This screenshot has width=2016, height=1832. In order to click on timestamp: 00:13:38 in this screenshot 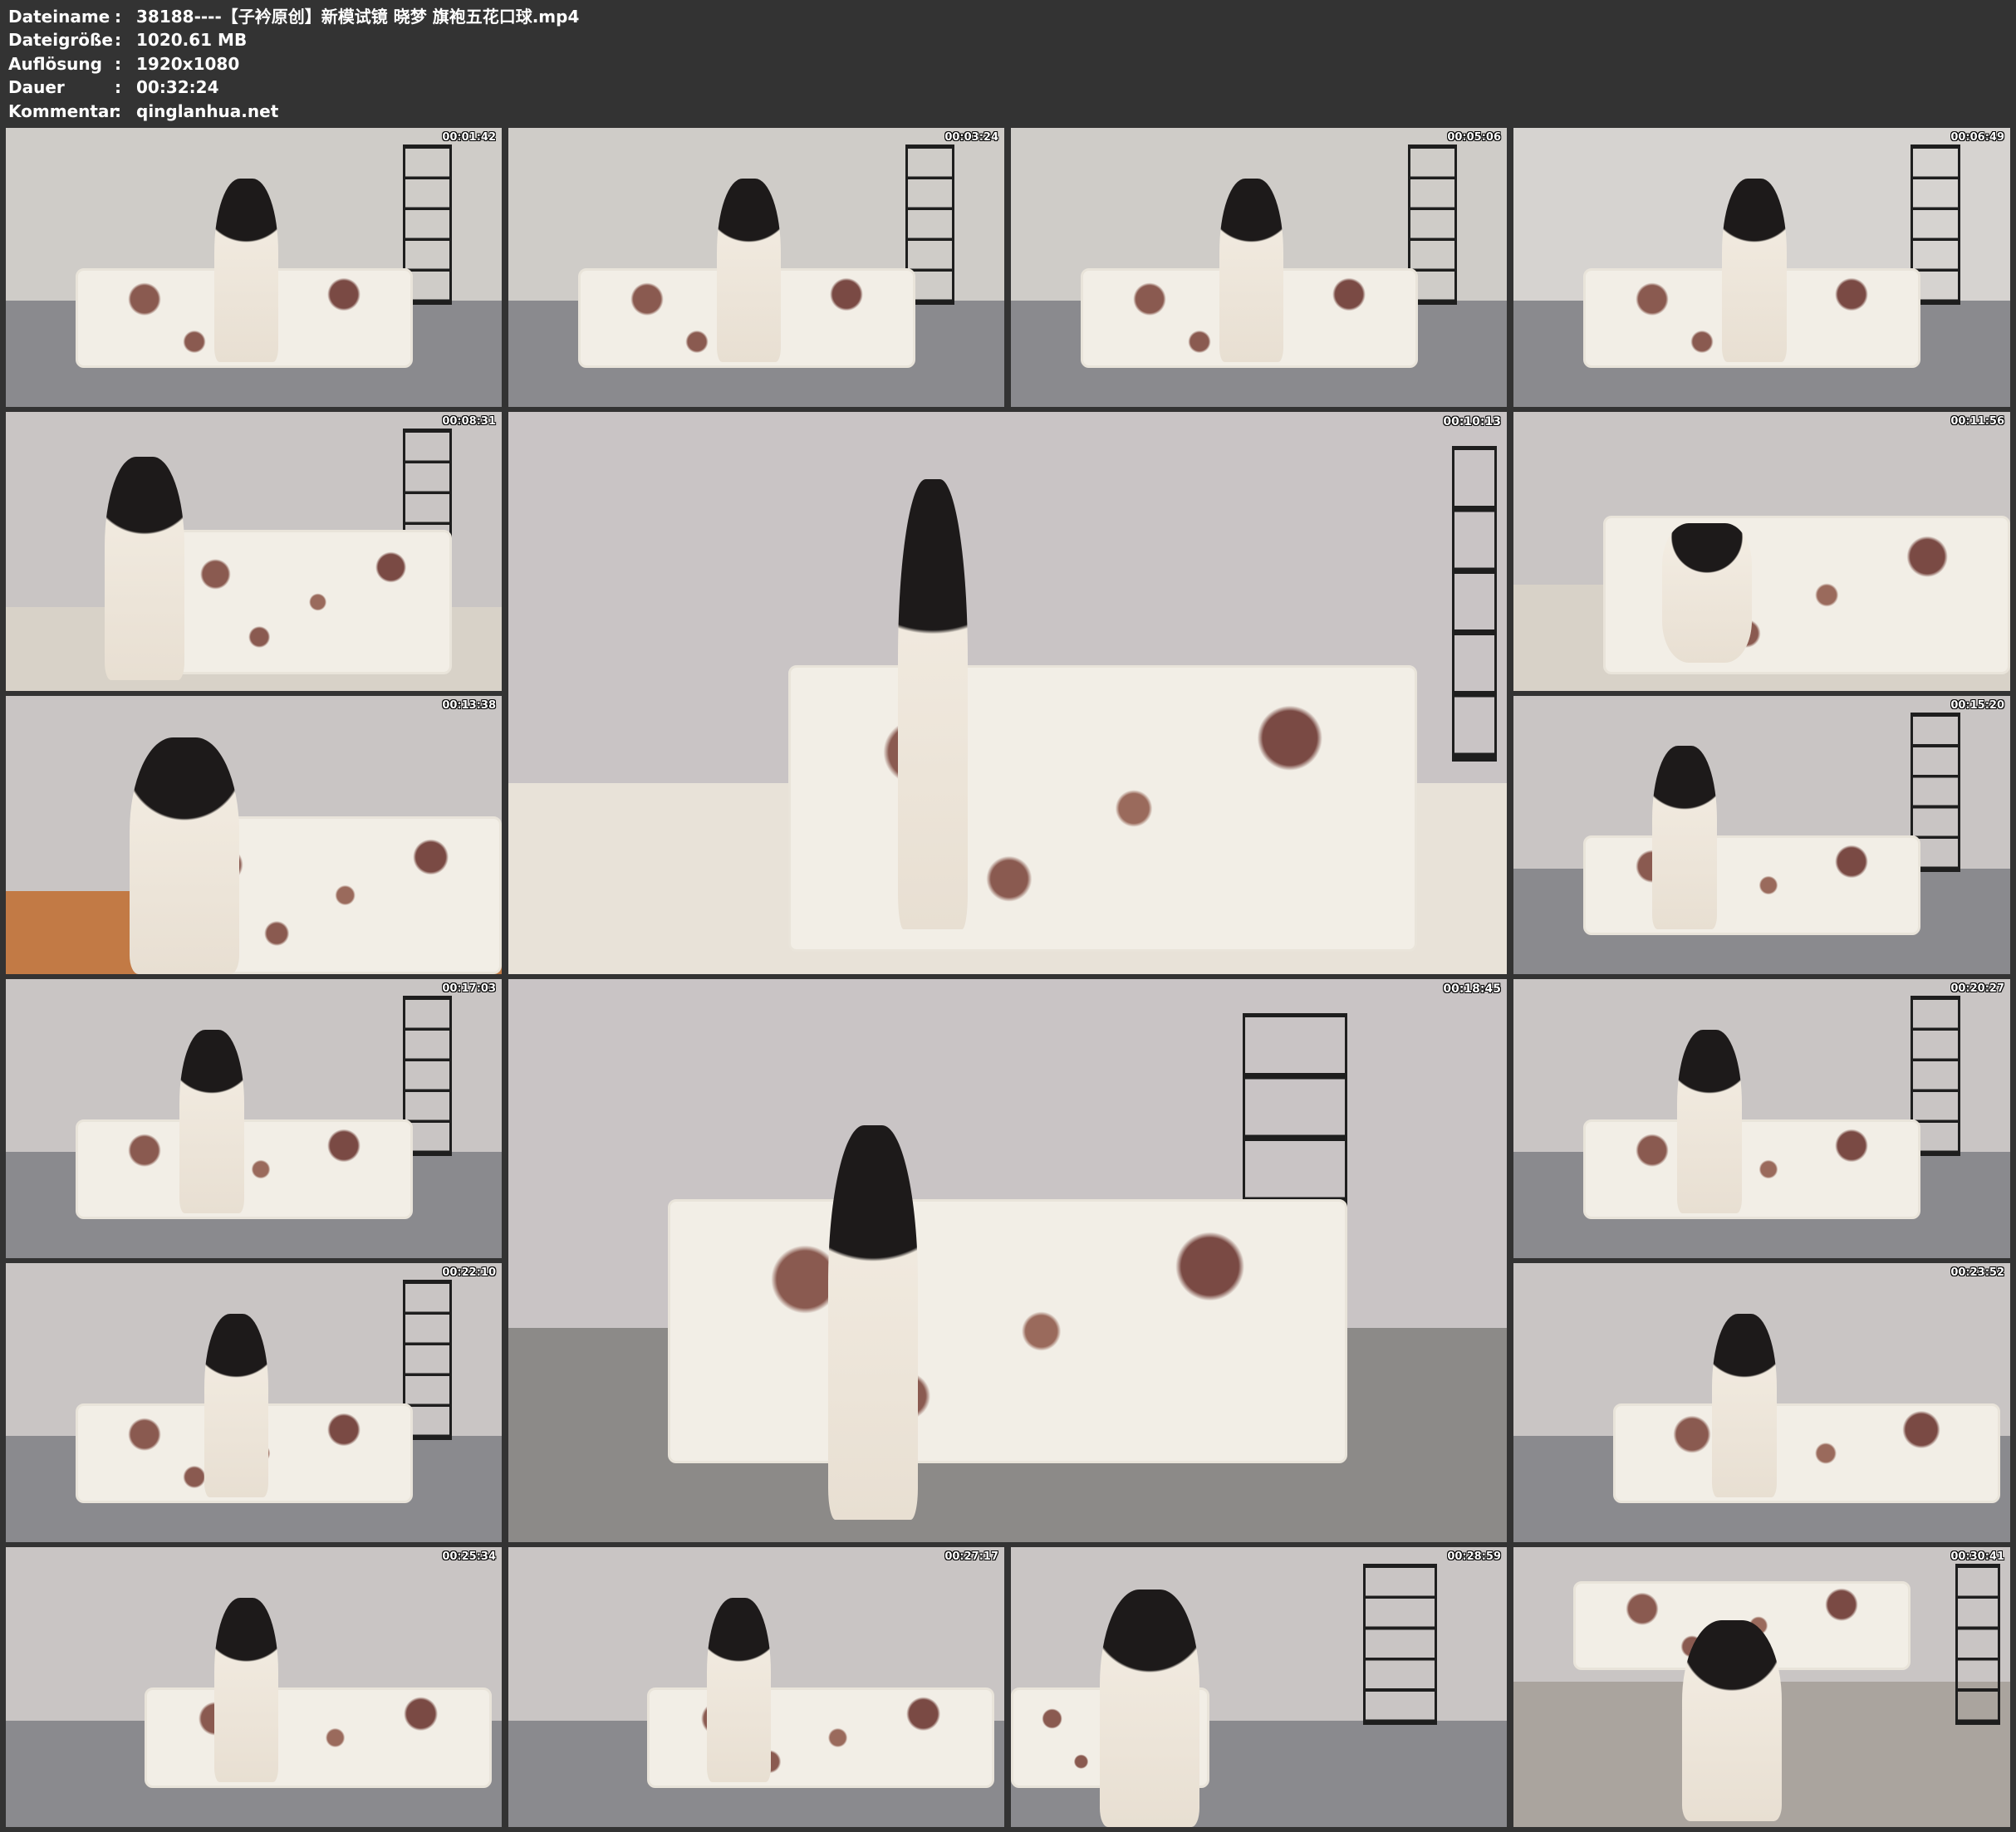, I will do `click(469, 705)`.